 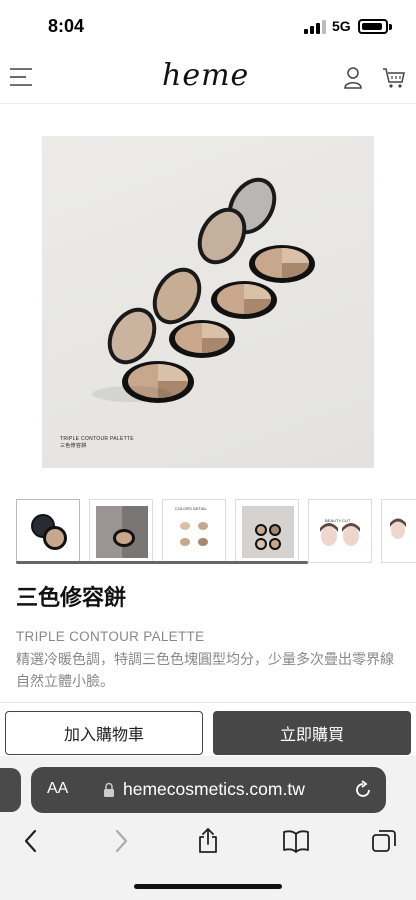 I want to click on product-title: 三色修容餅, so click(x=71, y=598).